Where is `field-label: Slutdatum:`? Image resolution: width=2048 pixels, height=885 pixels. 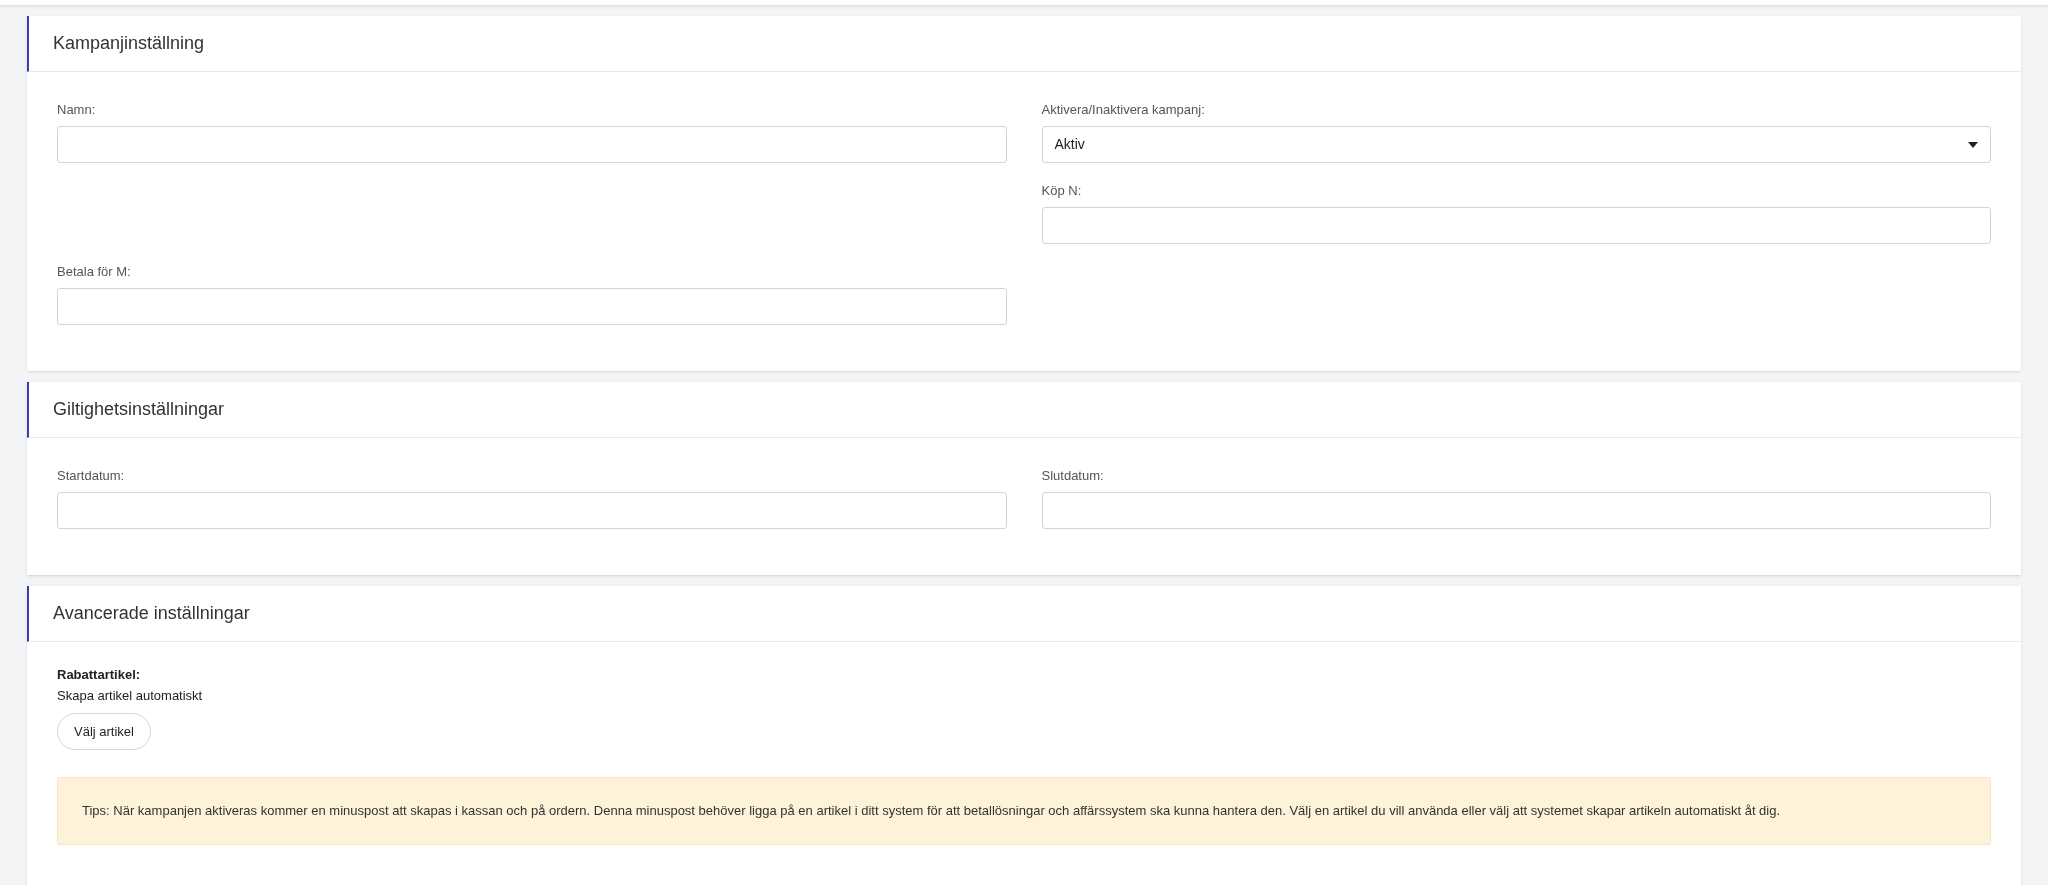 field-label: Slutdatum: is located at coordinates (1073, 476).